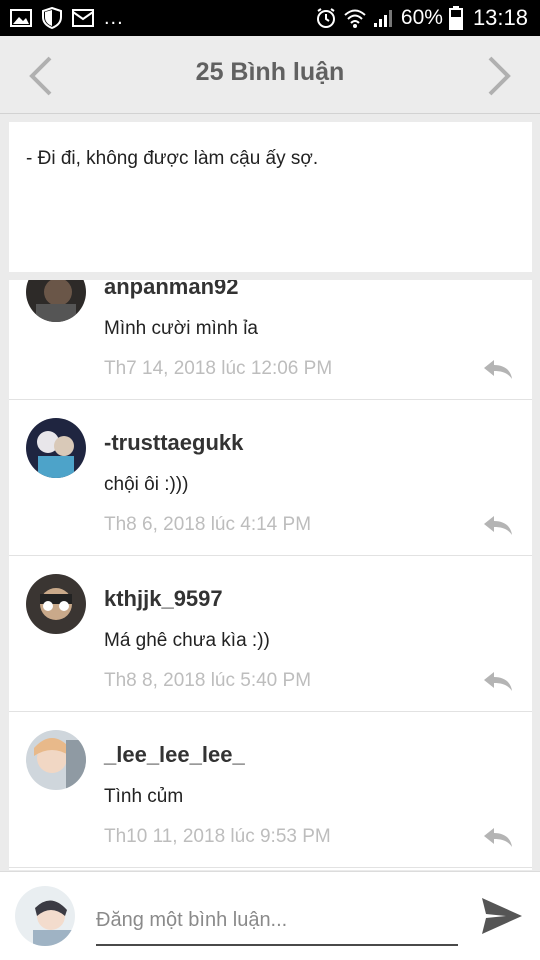 Image resolution: width=540 pixels, height=960 pixels. Describe the element at coordinates (208, 524) in the screenshot. I see `comment-timestamp: Th8 6, 2018 lúc 4:14 PM` at that location.